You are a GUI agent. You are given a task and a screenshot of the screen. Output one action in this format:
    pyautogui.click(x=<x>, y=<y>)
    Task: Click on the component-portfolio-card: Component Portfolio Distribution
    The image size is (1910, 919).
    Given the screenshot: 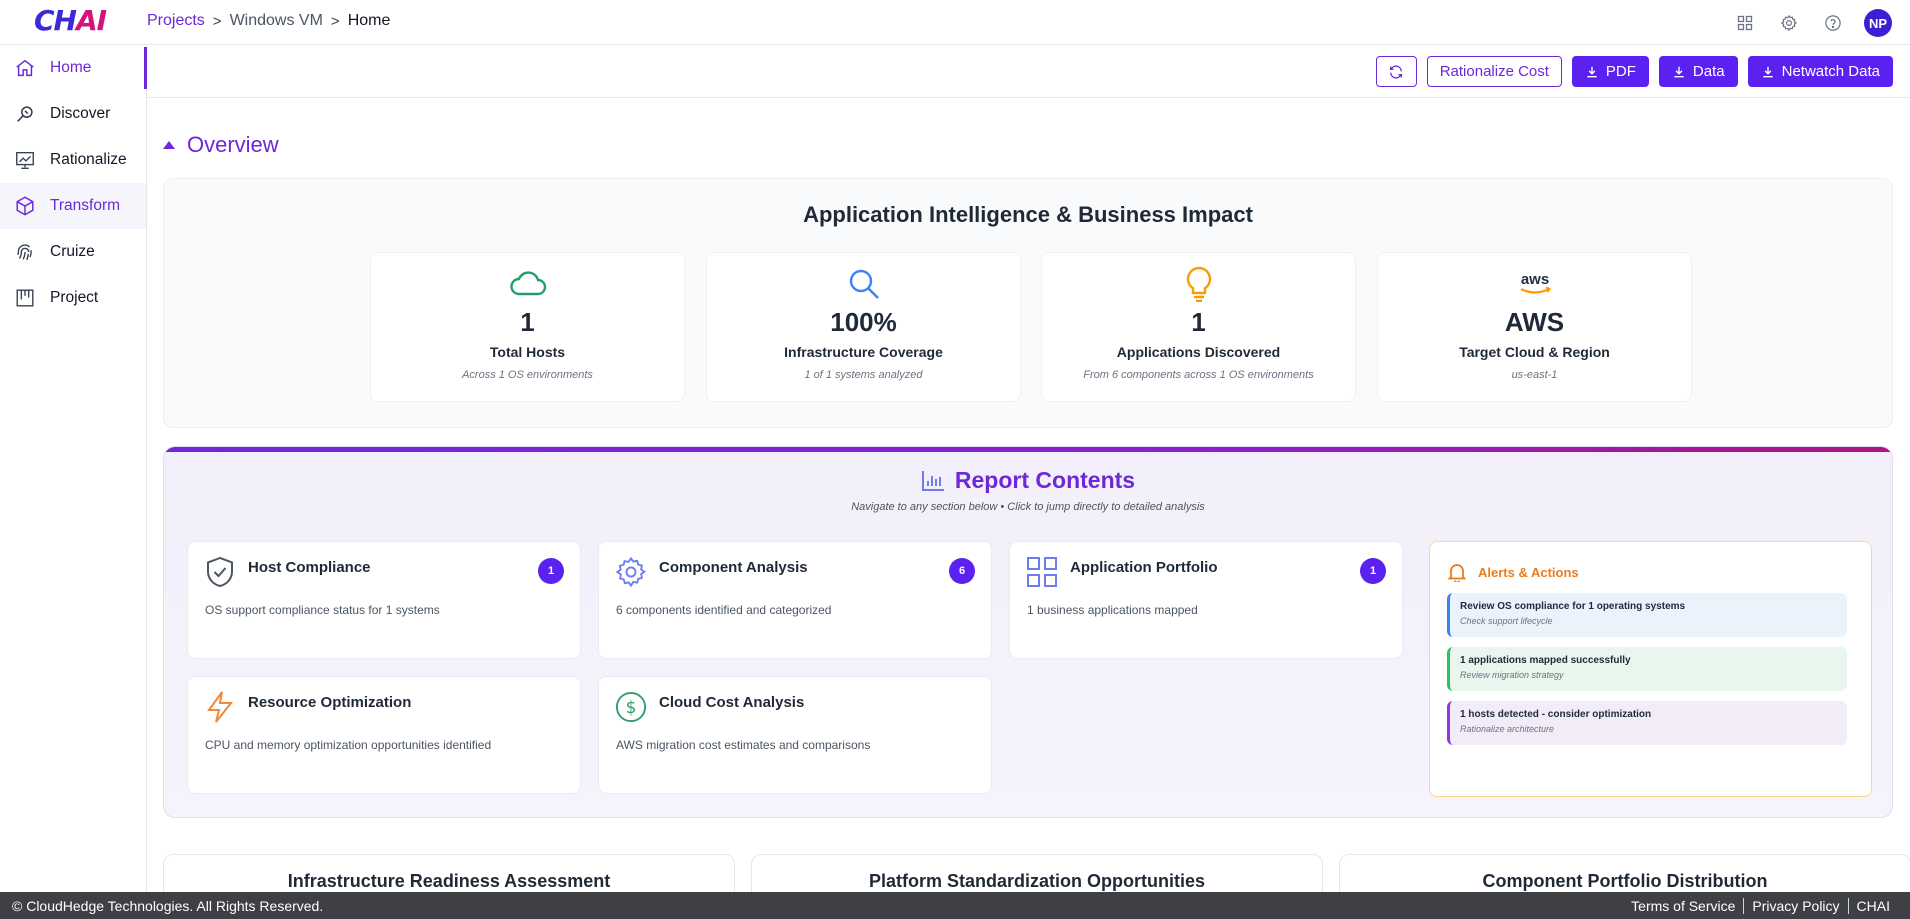 What is the action you would take?
    pyautogui.click(x=1624, y=873)
    